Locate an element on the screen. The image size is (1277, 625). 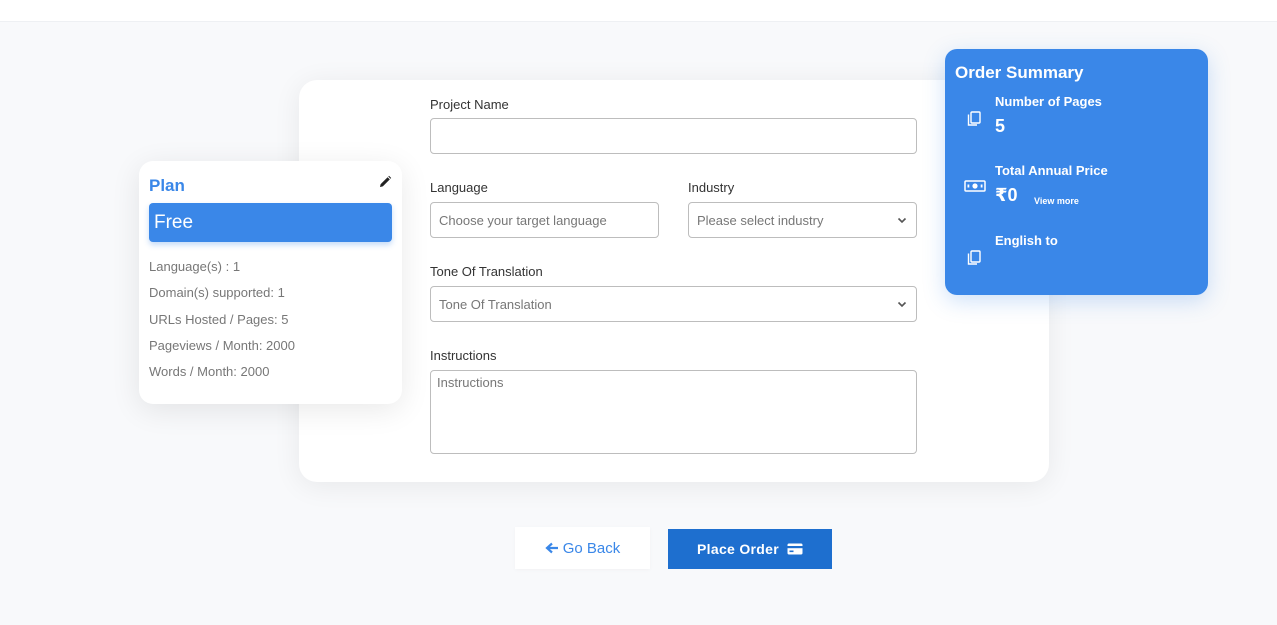
tone-label: Tone Of Translation is located at coordinates (486, 271).